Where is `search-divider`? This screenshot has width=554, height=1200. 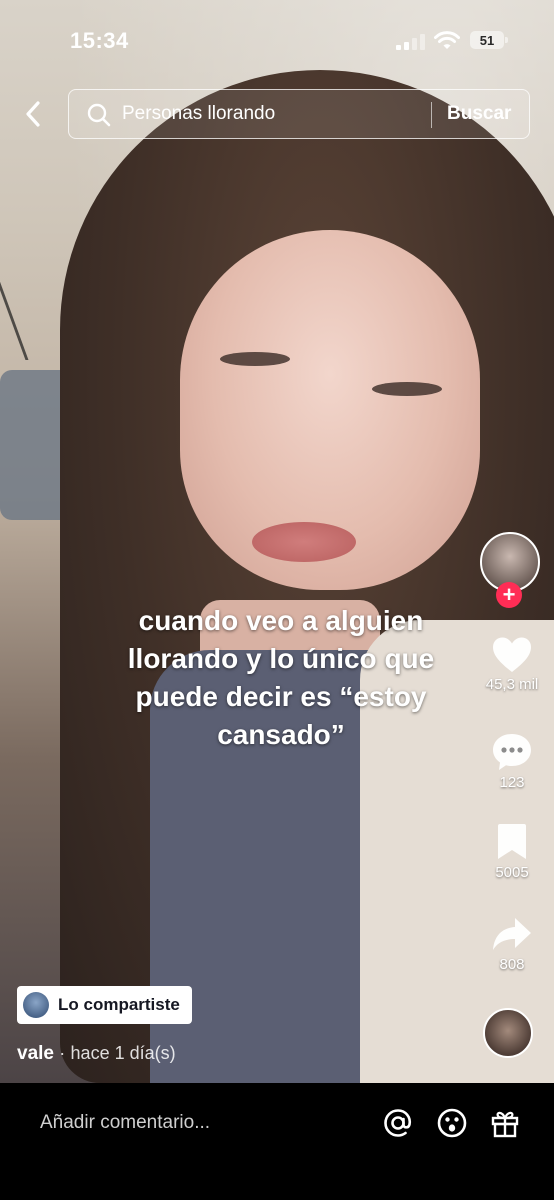 search-divider is located at coordinates (431, 115).